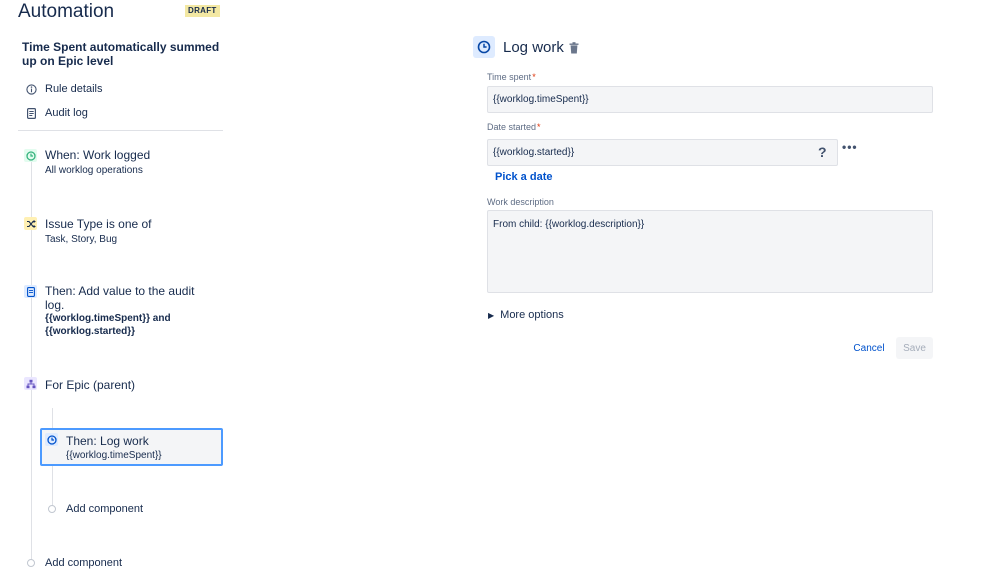 The width and height of the screenshot is (999, 584). What do you see at coordinates (120, 130) in the screenshot?
I see `divider` at bounding box center [120, 130].